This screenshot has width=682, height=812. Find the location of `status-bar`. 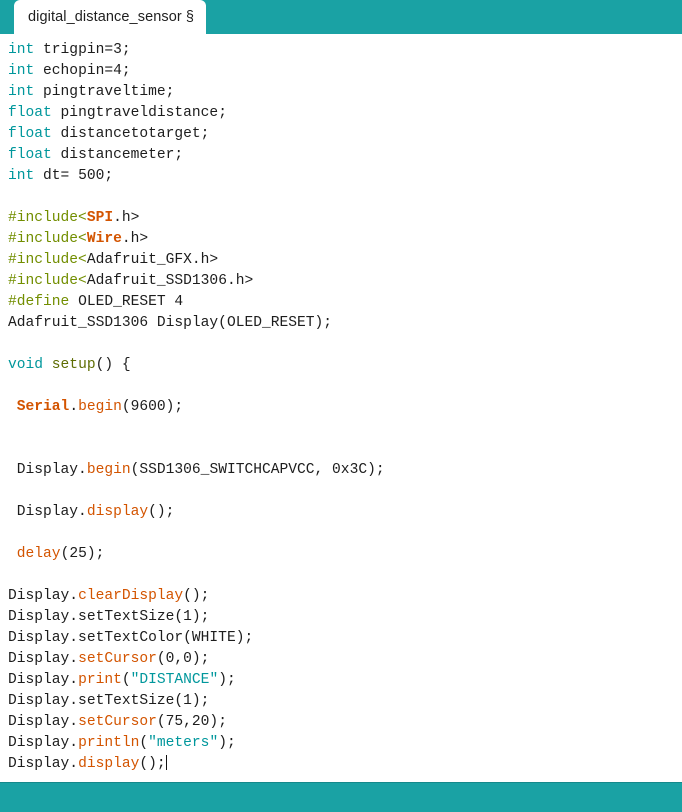

status-bar is located at coordinates (341, 797).